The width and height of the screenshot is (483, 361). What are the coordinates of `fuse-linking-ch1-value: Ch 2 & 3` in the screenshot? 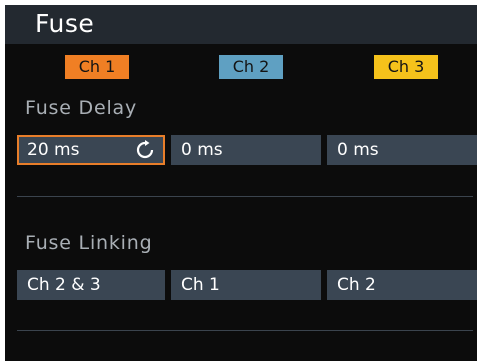 It's located at (64, 285).